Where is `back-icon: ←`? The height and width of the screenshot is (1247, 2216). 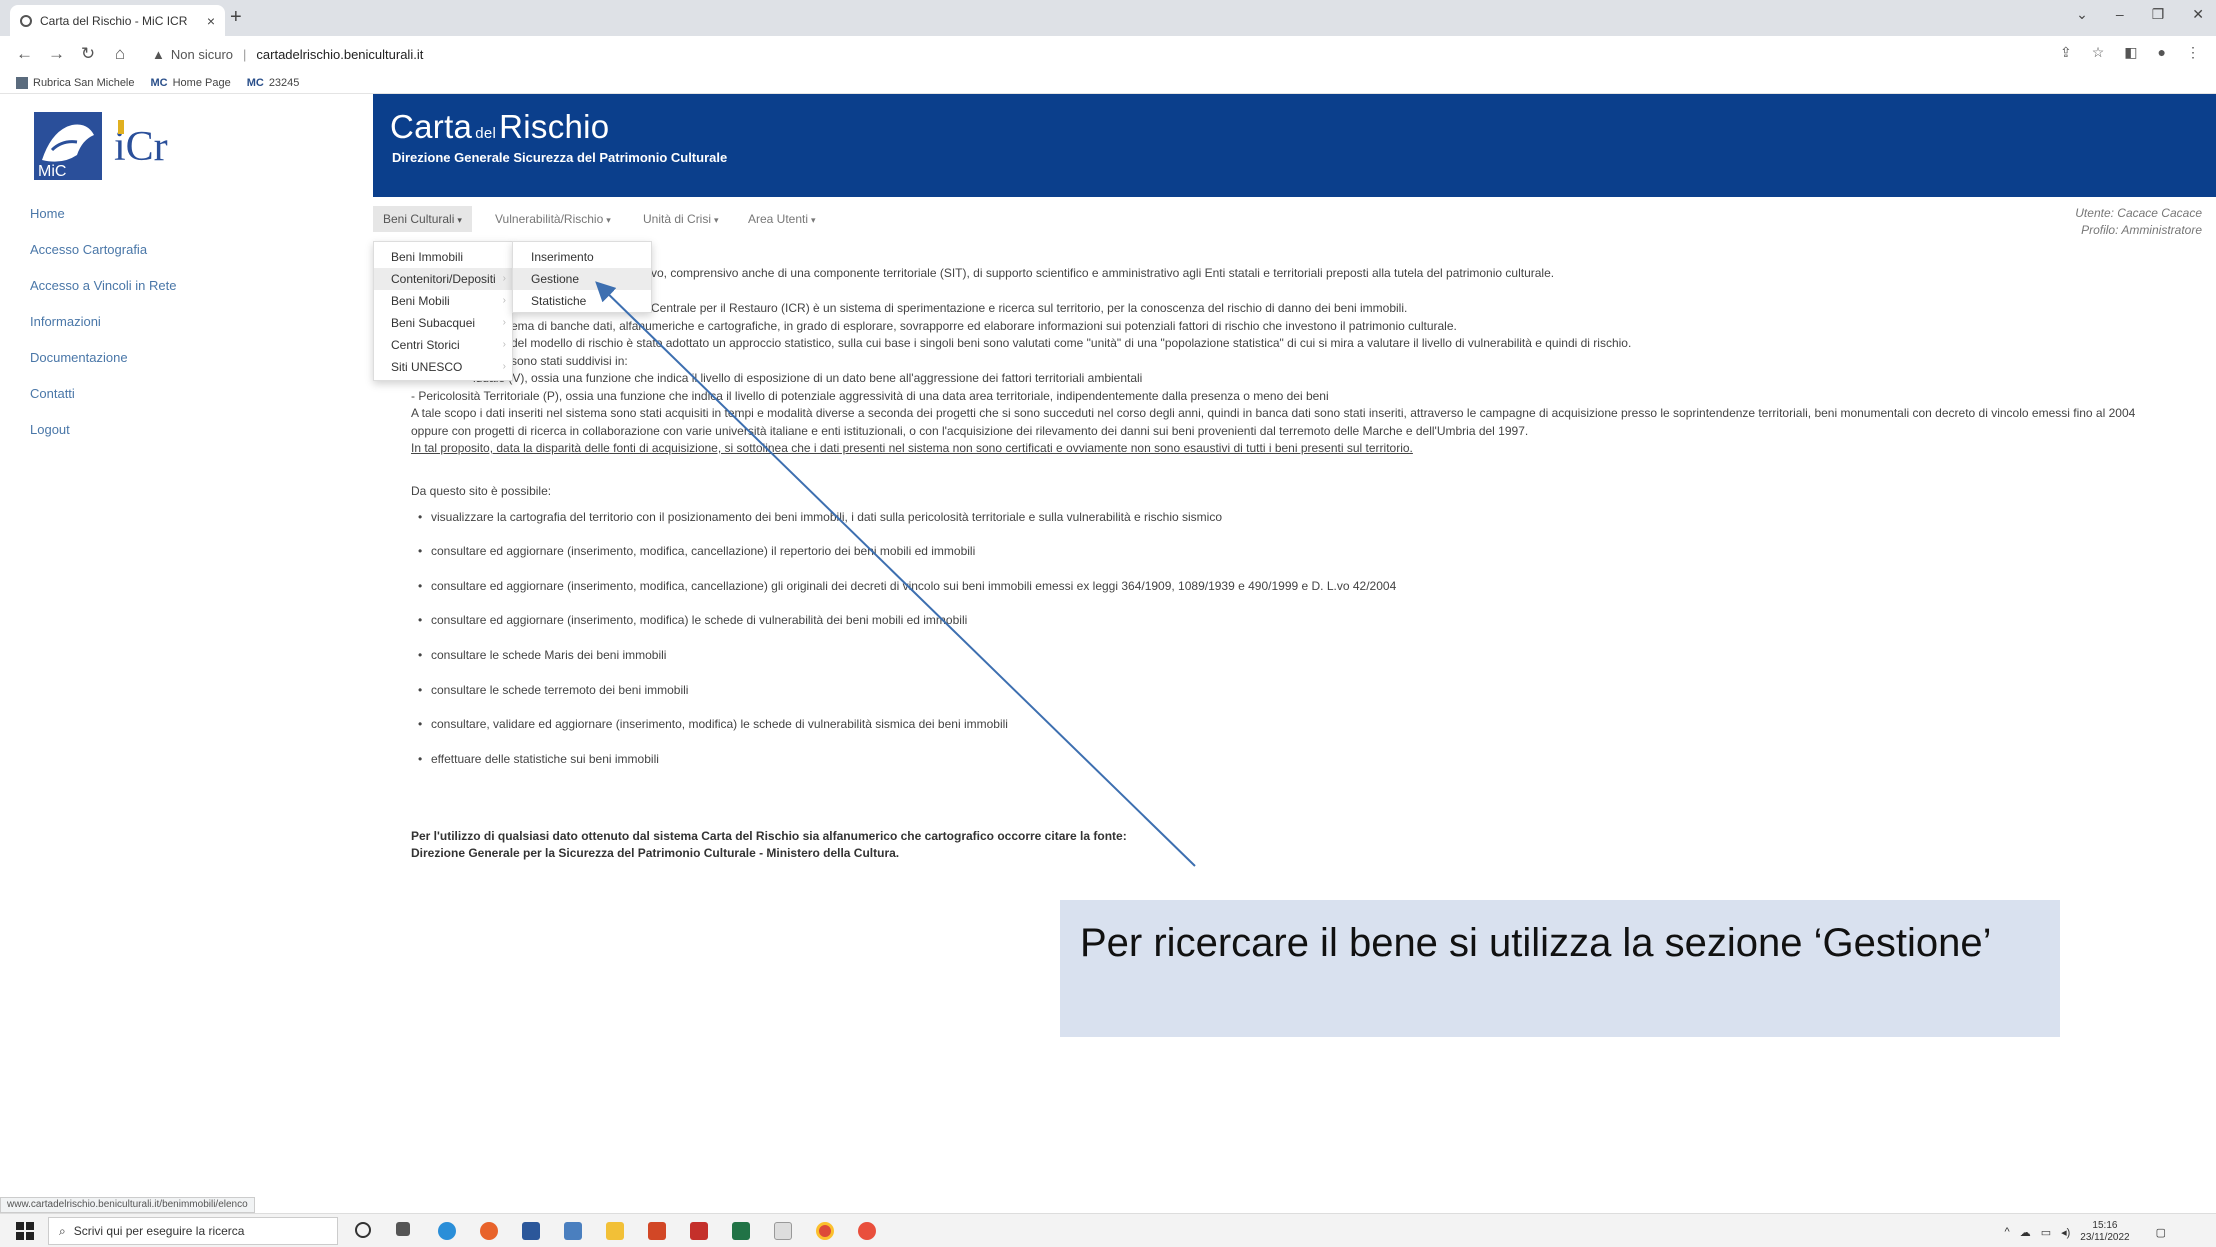 back-icon: ← is located at coordinates (24, 54).